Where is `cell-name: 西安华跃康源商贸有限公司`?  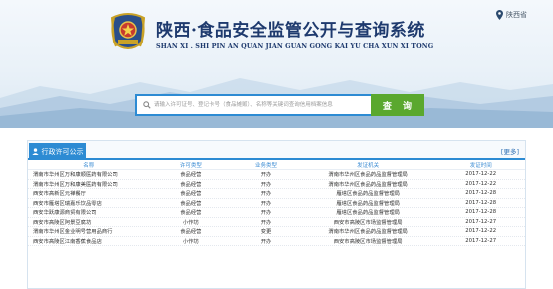 cell-name: 西安华跃康源商贸有限公司 is located at coordinates (89, 212).